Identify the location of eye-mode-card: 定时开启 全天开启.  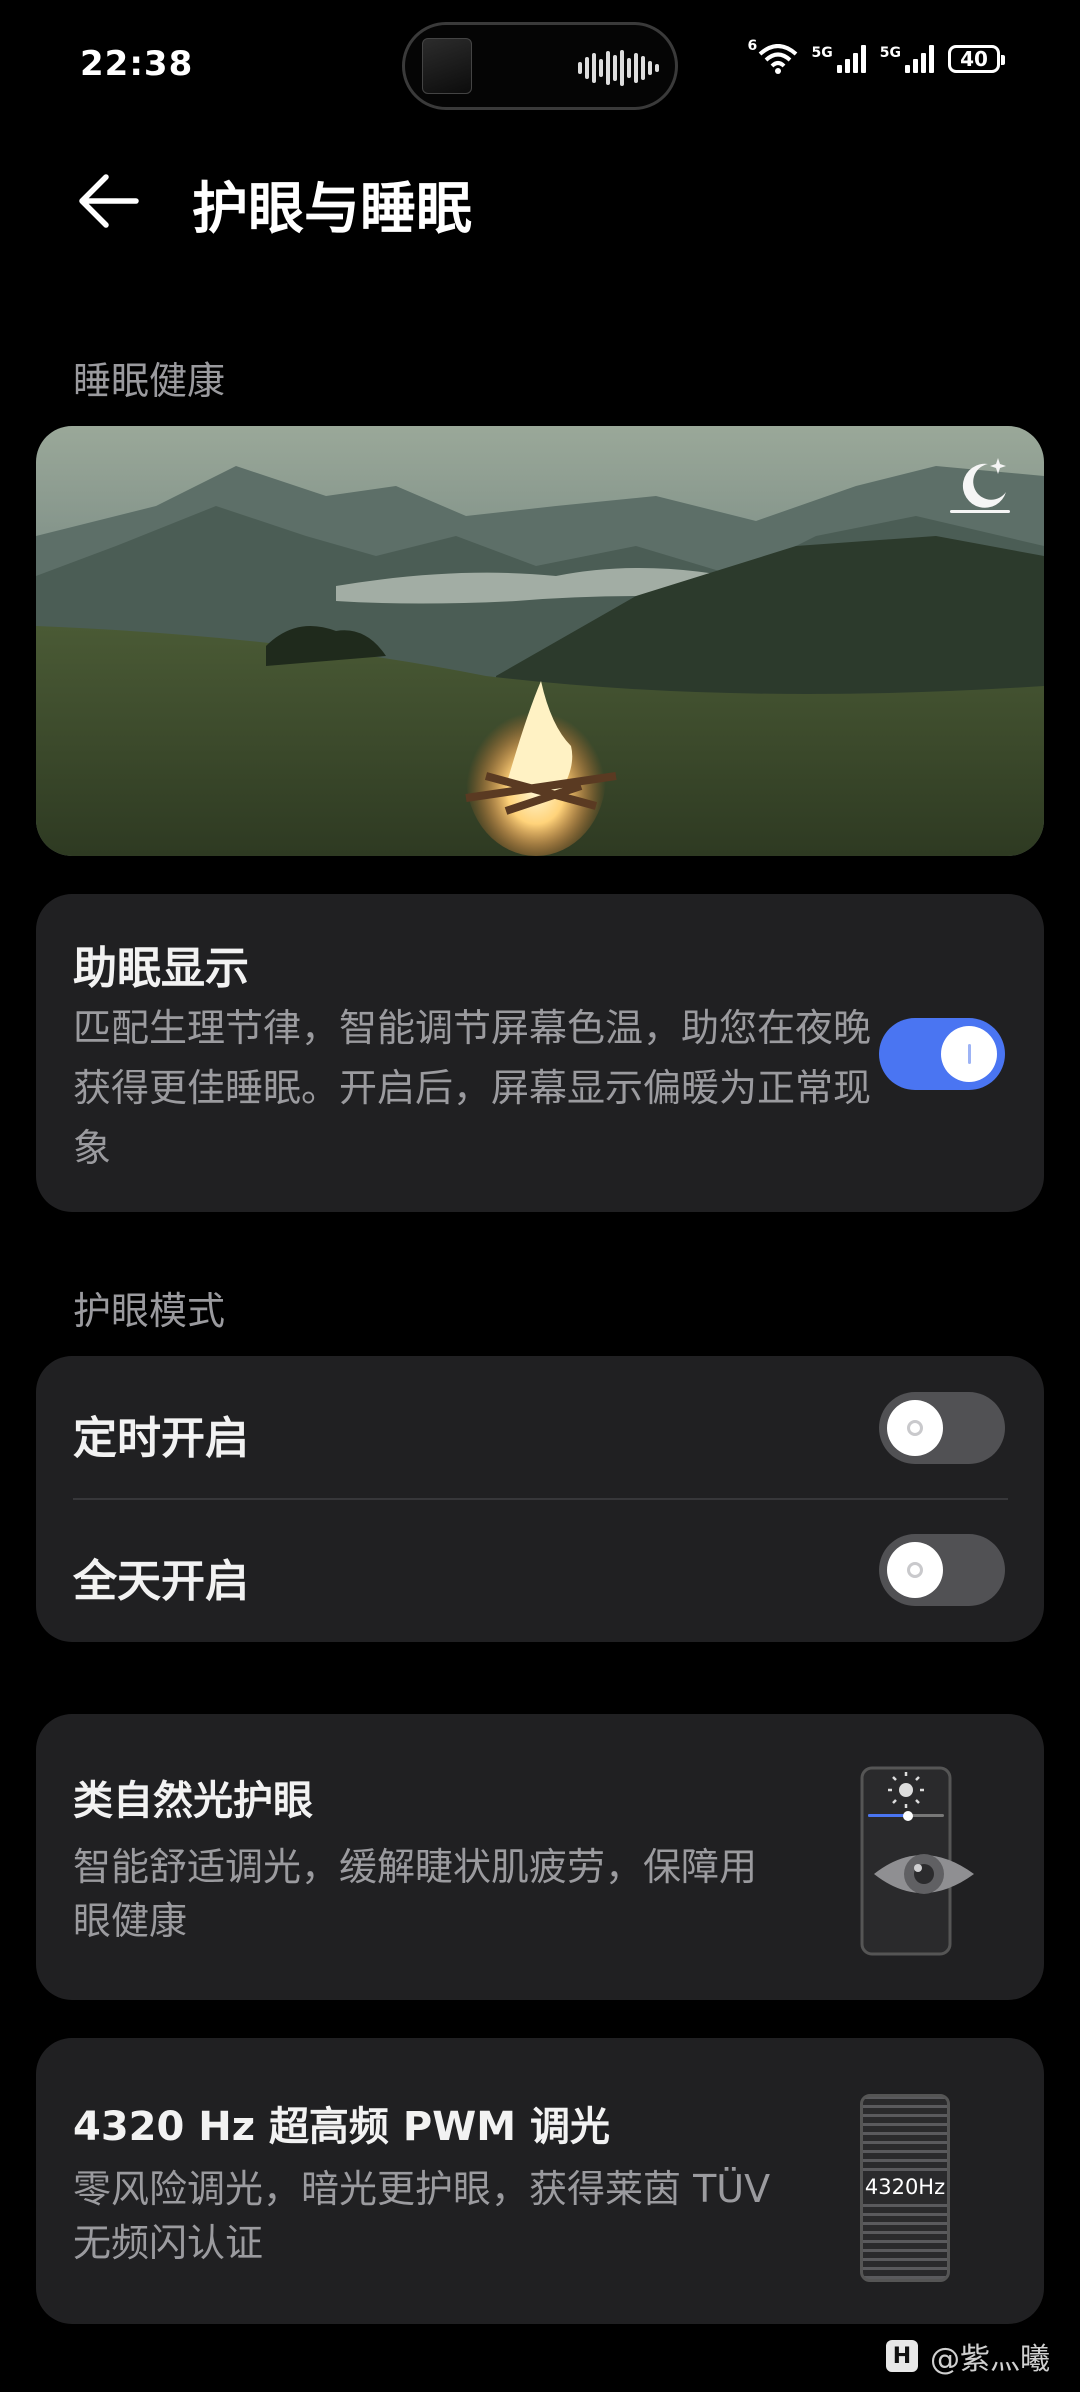
(540, 1499).